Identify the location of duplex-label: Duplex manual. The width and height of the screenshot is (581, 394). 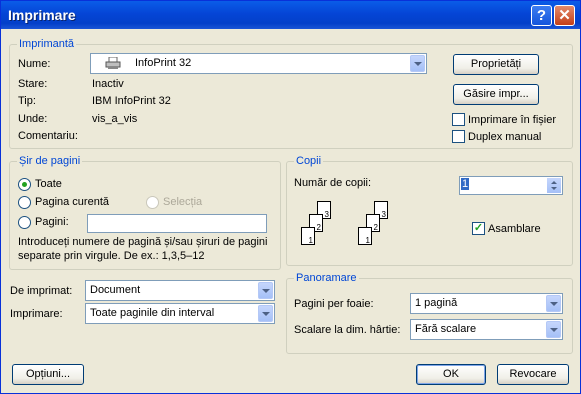
(504, 137).